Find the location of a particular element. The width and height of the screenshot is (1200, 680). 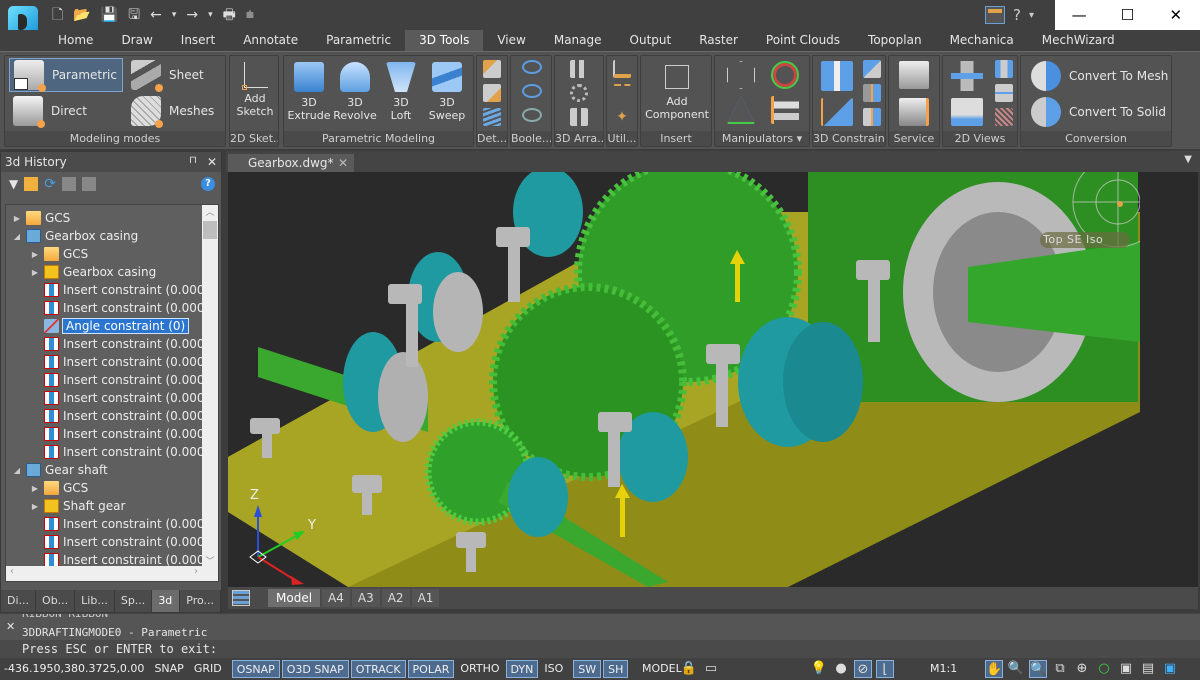

layout-tab-a4: A4 is located at coordinates (336, 598).